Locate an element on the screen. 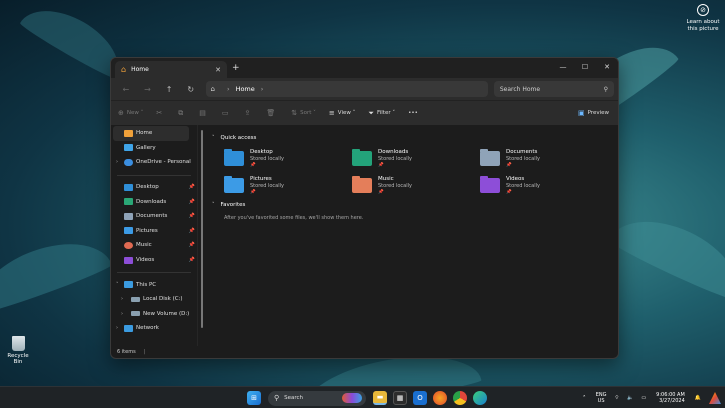 Image resolution: width=725 pixels, height=408 pixels. search-highlight-icon is located at coordinates (352, 398).